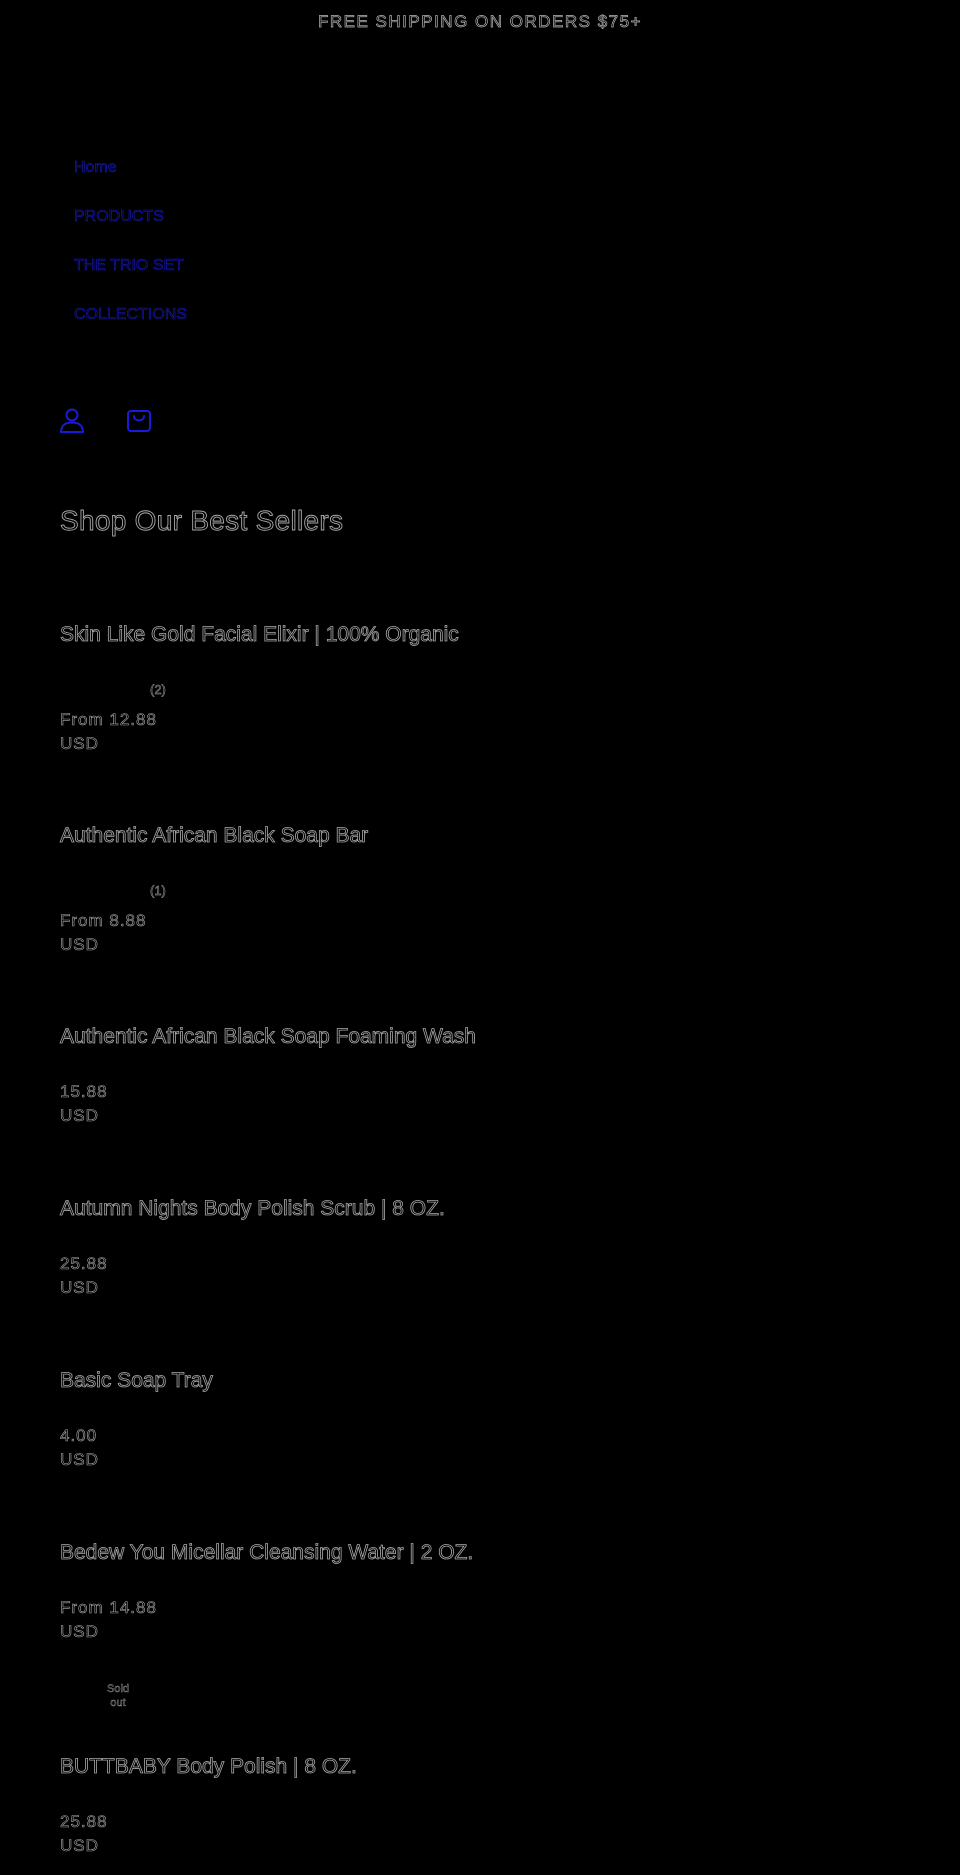  I want to click on main-nav: Home PRODUCTS THE TRIO SET COLLECTIONS, so click(131, 253).